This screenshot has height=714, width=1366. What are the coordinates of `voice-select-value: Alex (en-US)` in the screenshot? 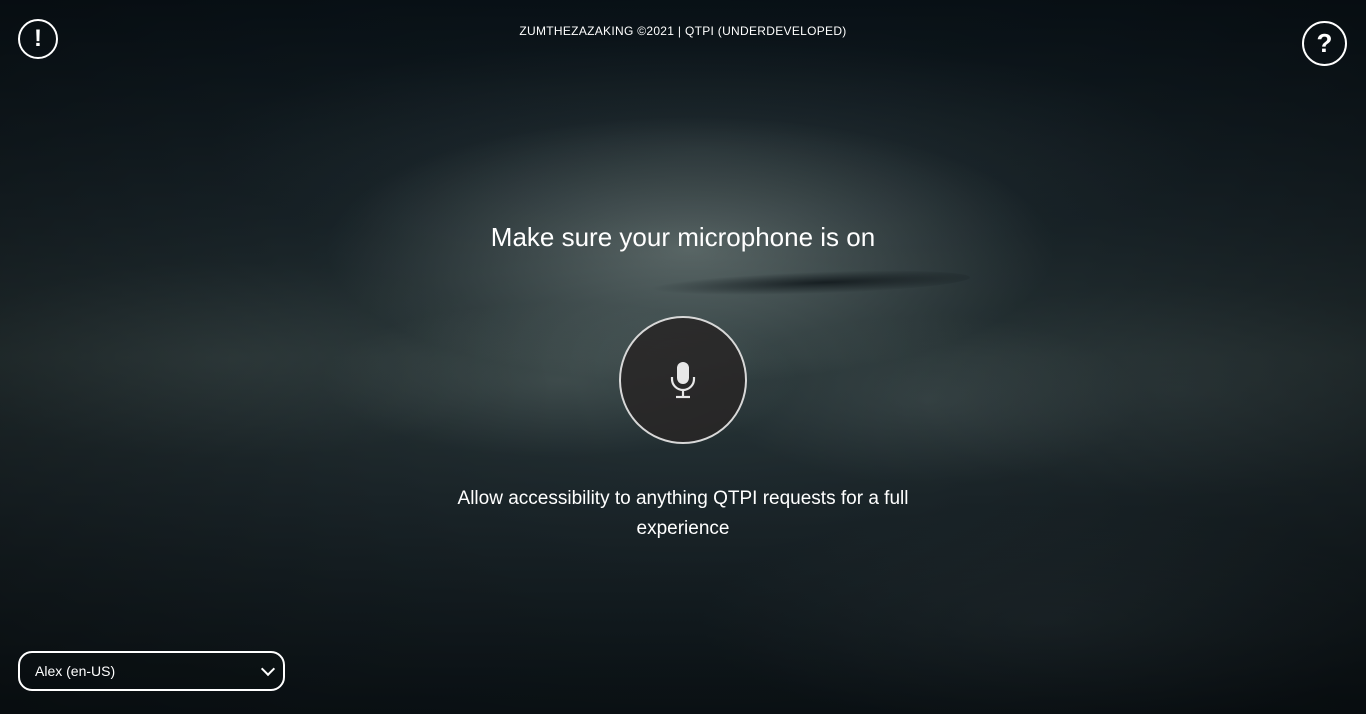 It's located at (75, 671).